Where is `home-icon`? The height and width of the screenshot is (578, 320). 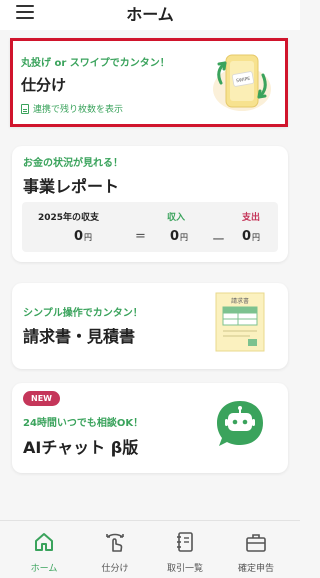
home-icon is located at coordinates (44, 542).